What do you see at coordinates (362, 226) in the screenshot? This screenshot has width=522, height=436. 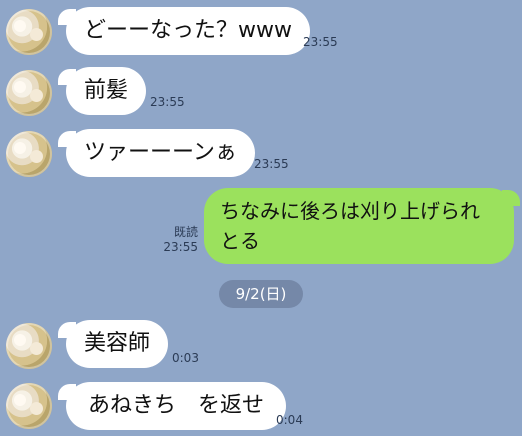 I see `my-message-bubble: ちなみに後ろは刈り上げられとる` at bounding box center [362, 226].